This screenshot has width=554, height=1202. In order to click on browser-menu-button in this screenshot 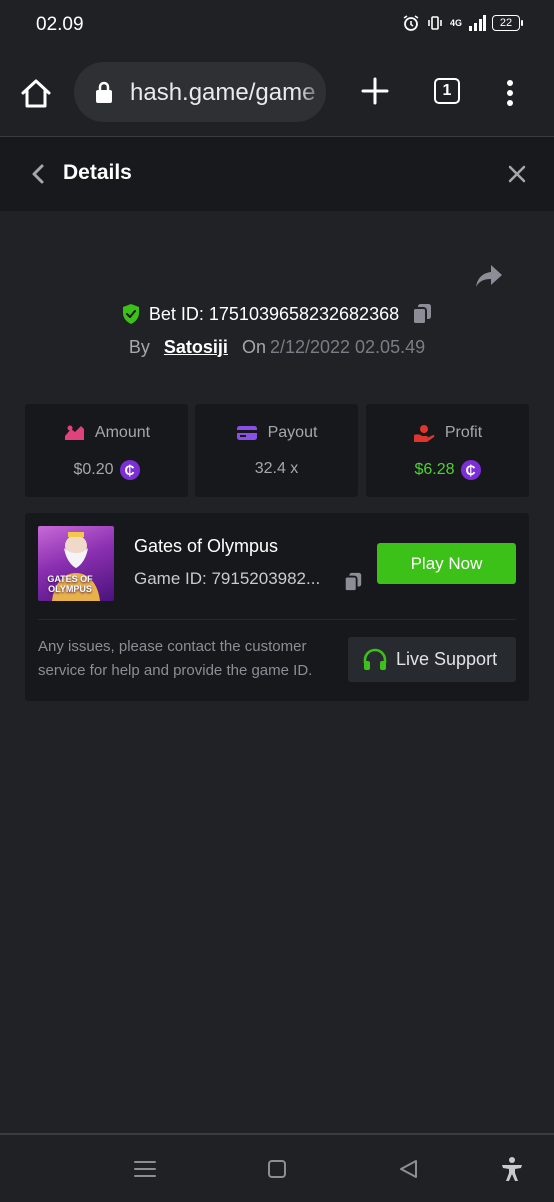, I will do `click(510, 93)`.